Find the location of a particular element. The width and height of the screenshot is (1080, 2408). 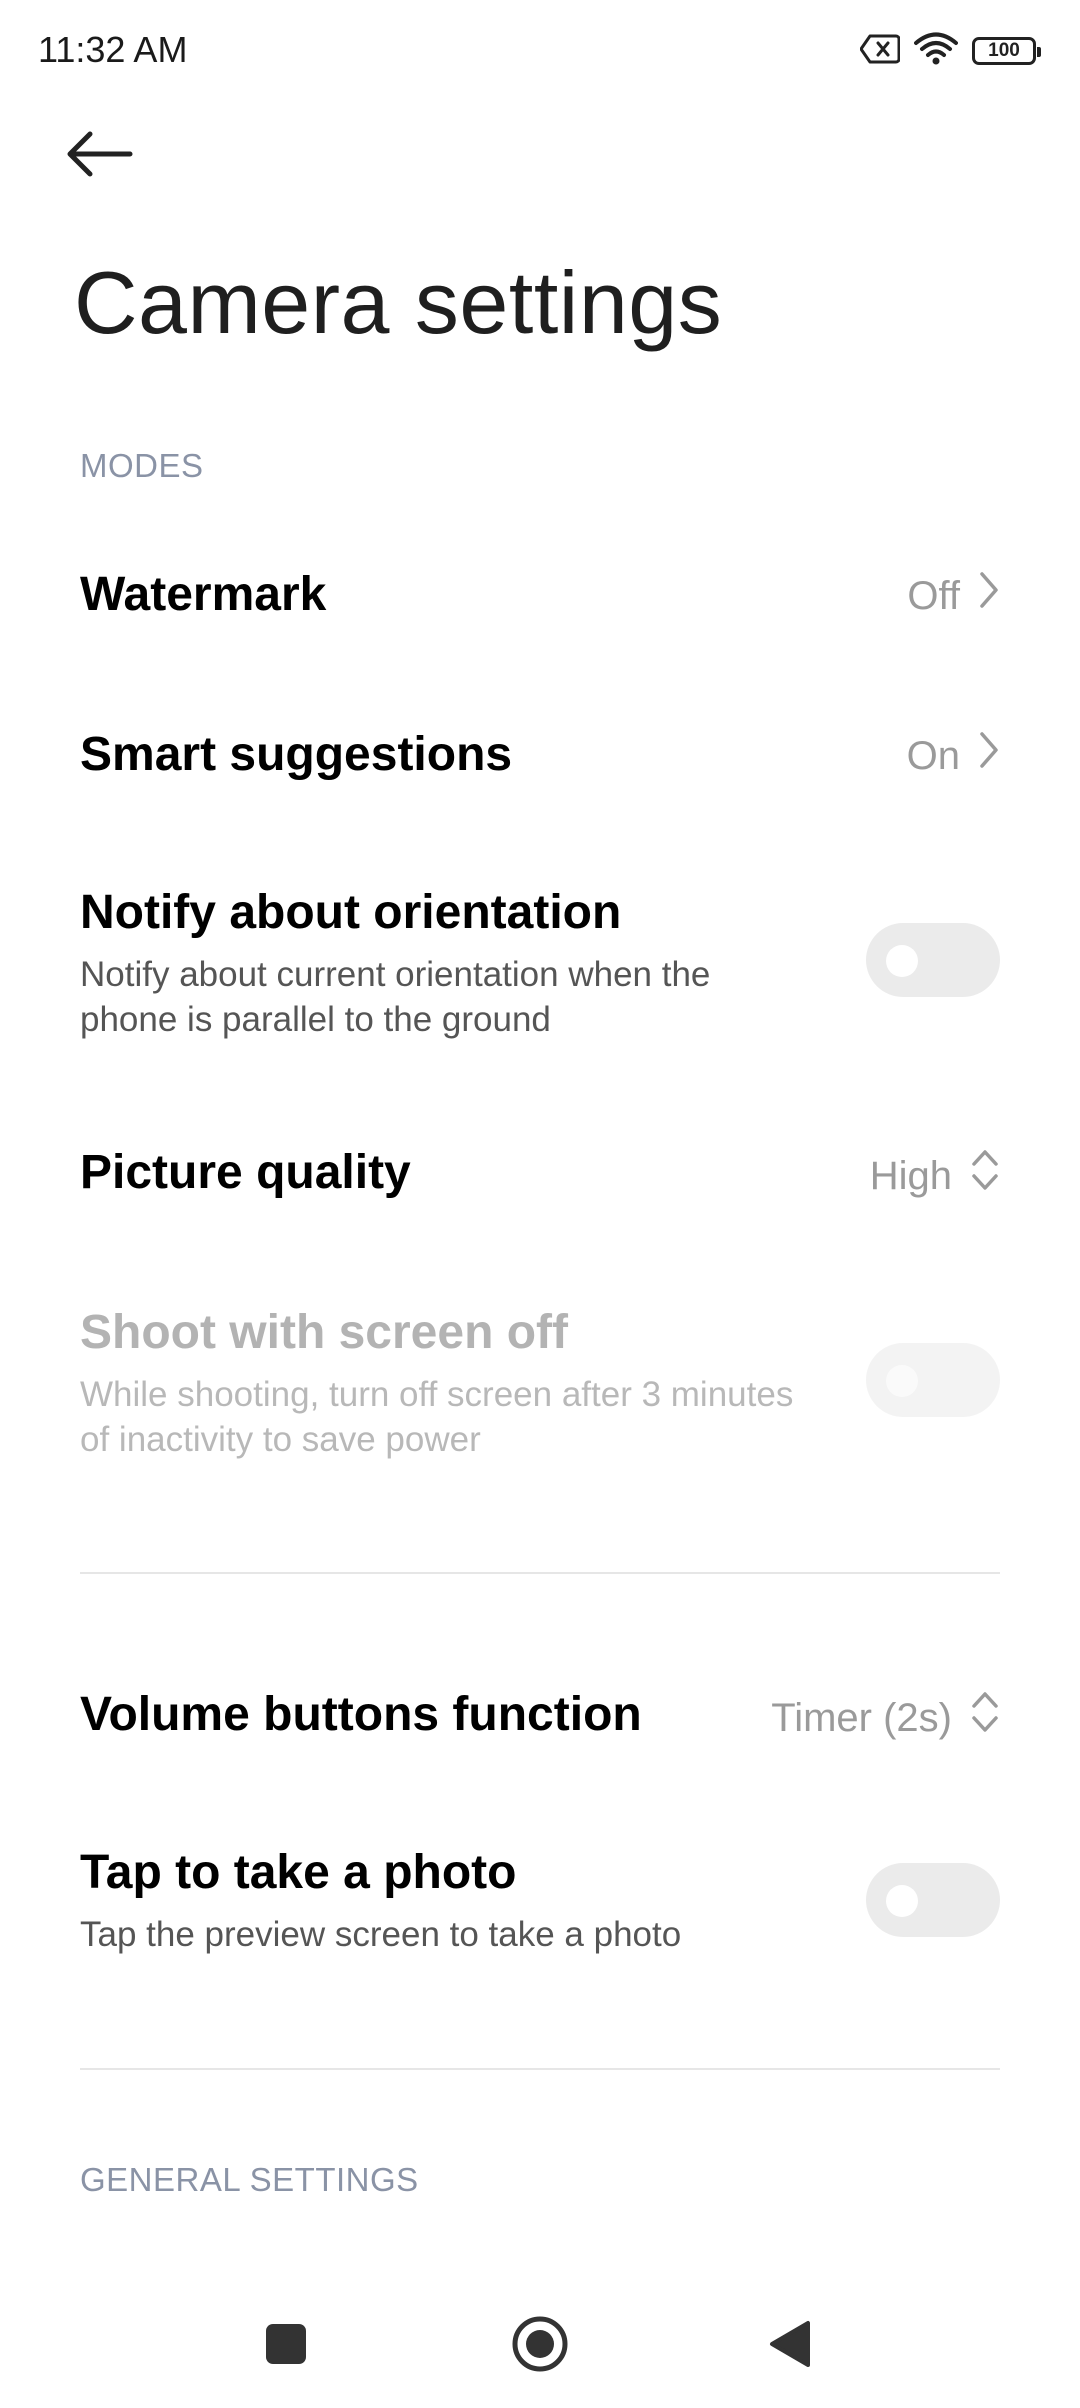

setting-value: High is located at coordinates (910, 1176).